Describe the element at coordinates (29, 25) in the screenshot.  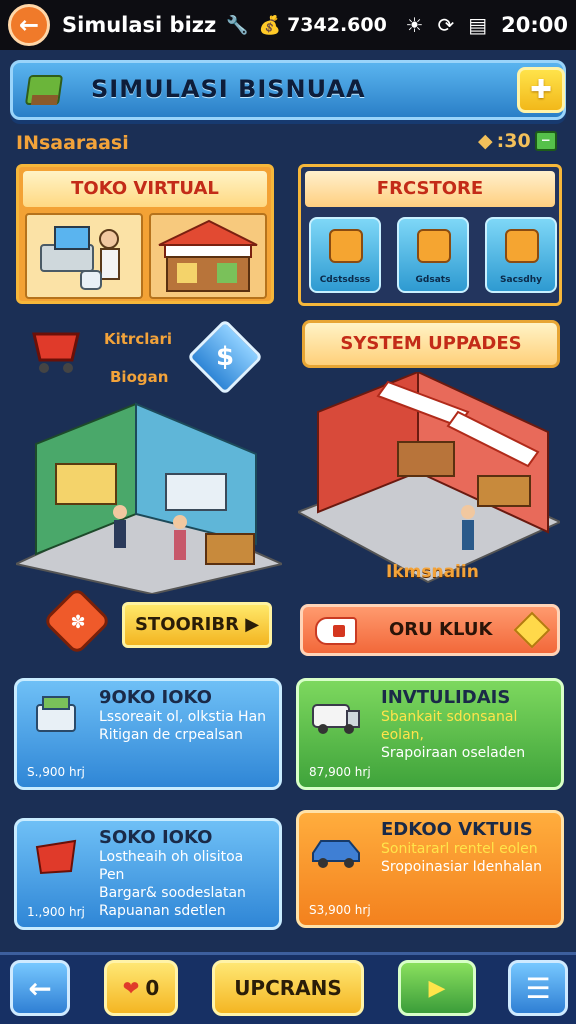
I see `back-arrow-icon: ←` at that location.